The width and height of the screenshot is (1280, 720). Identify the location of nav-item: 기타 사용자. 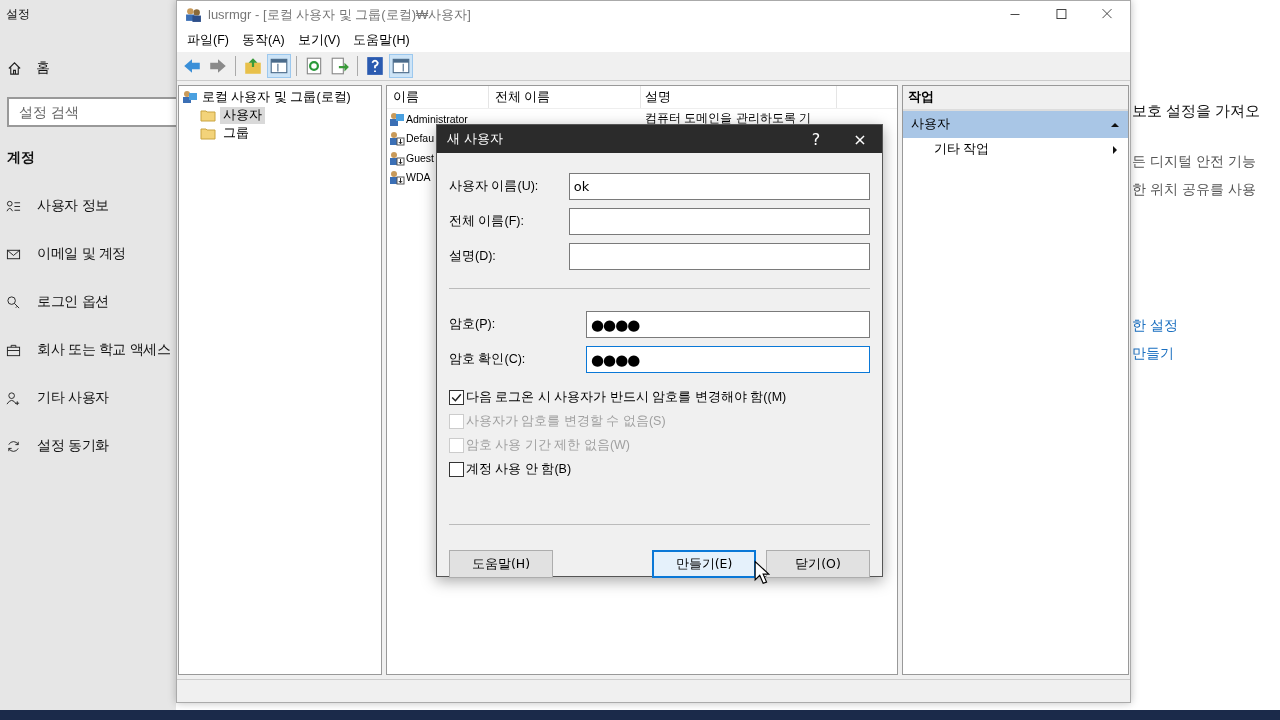
(57, 398).